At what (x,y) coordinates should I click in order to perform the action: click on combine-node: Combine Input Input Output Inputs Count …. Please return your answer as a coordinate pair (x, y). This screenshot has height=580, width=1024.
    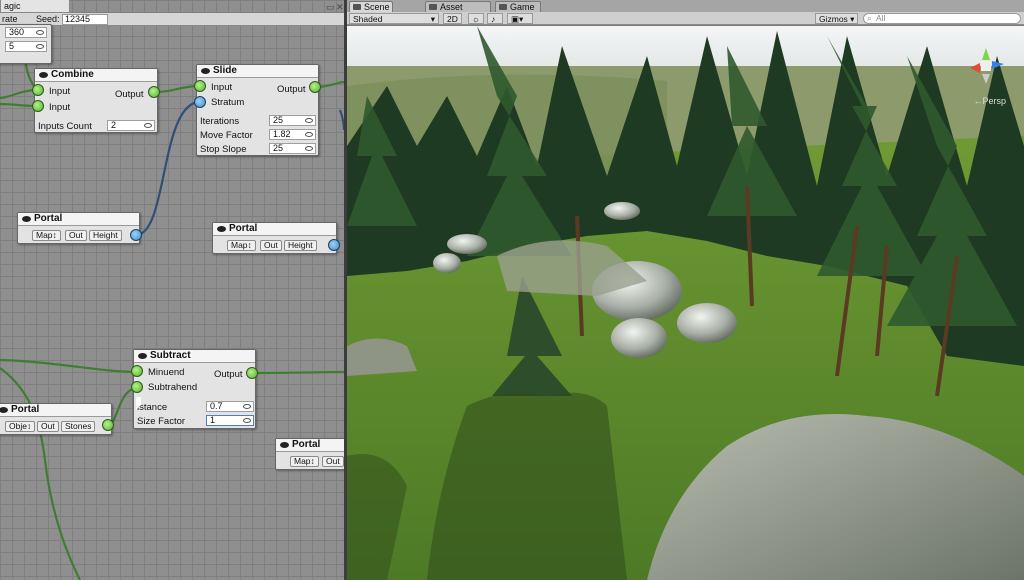
    Looking at the image, I should click on (96, 100).